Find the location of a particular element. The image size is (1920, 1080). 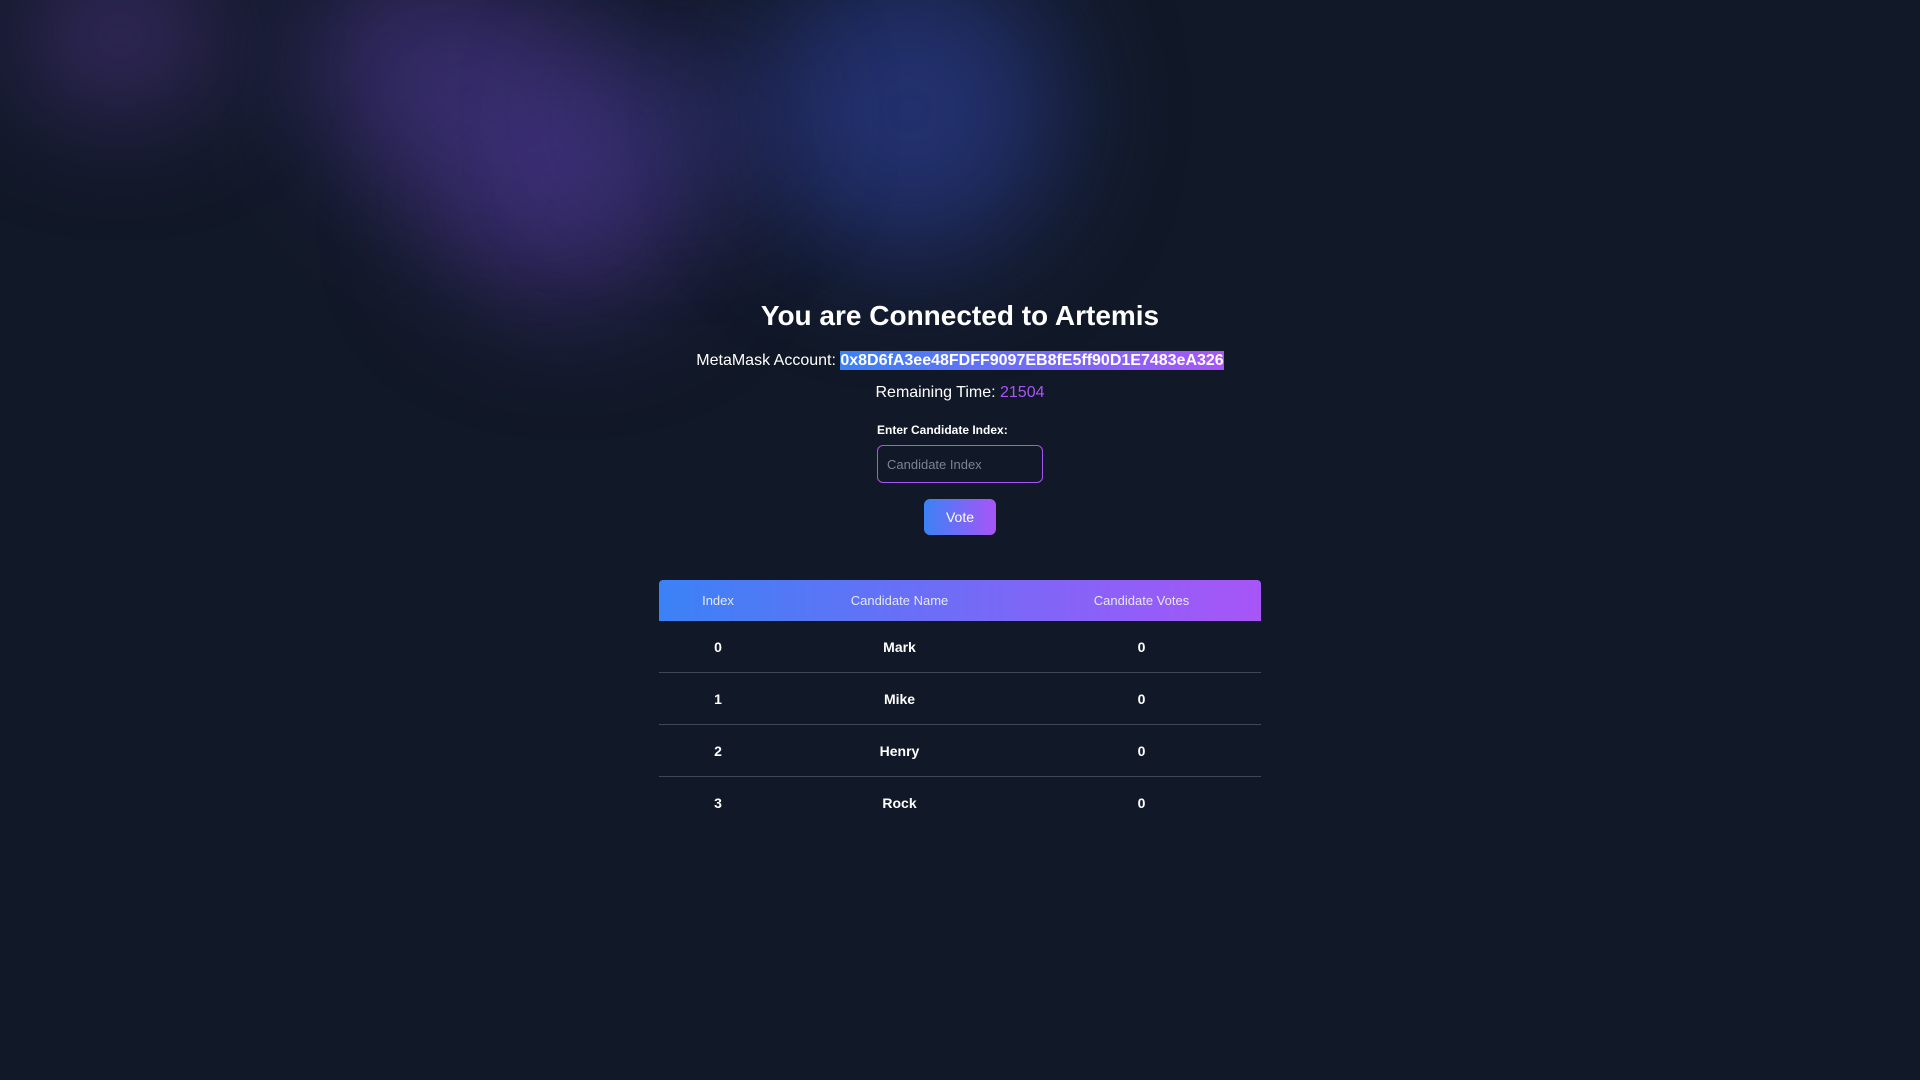

table-row: 0 Mark 0 is located at coordinates (960, 647).